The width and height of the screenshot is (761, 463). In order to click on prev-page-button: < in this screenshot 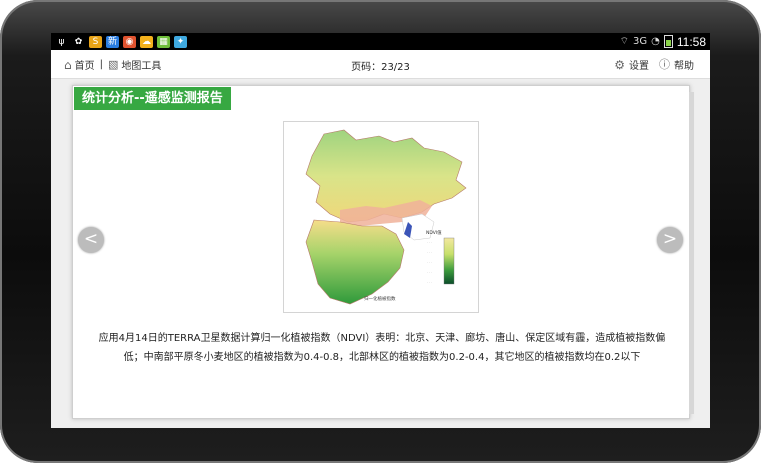, I will do `click(91, 240)`.